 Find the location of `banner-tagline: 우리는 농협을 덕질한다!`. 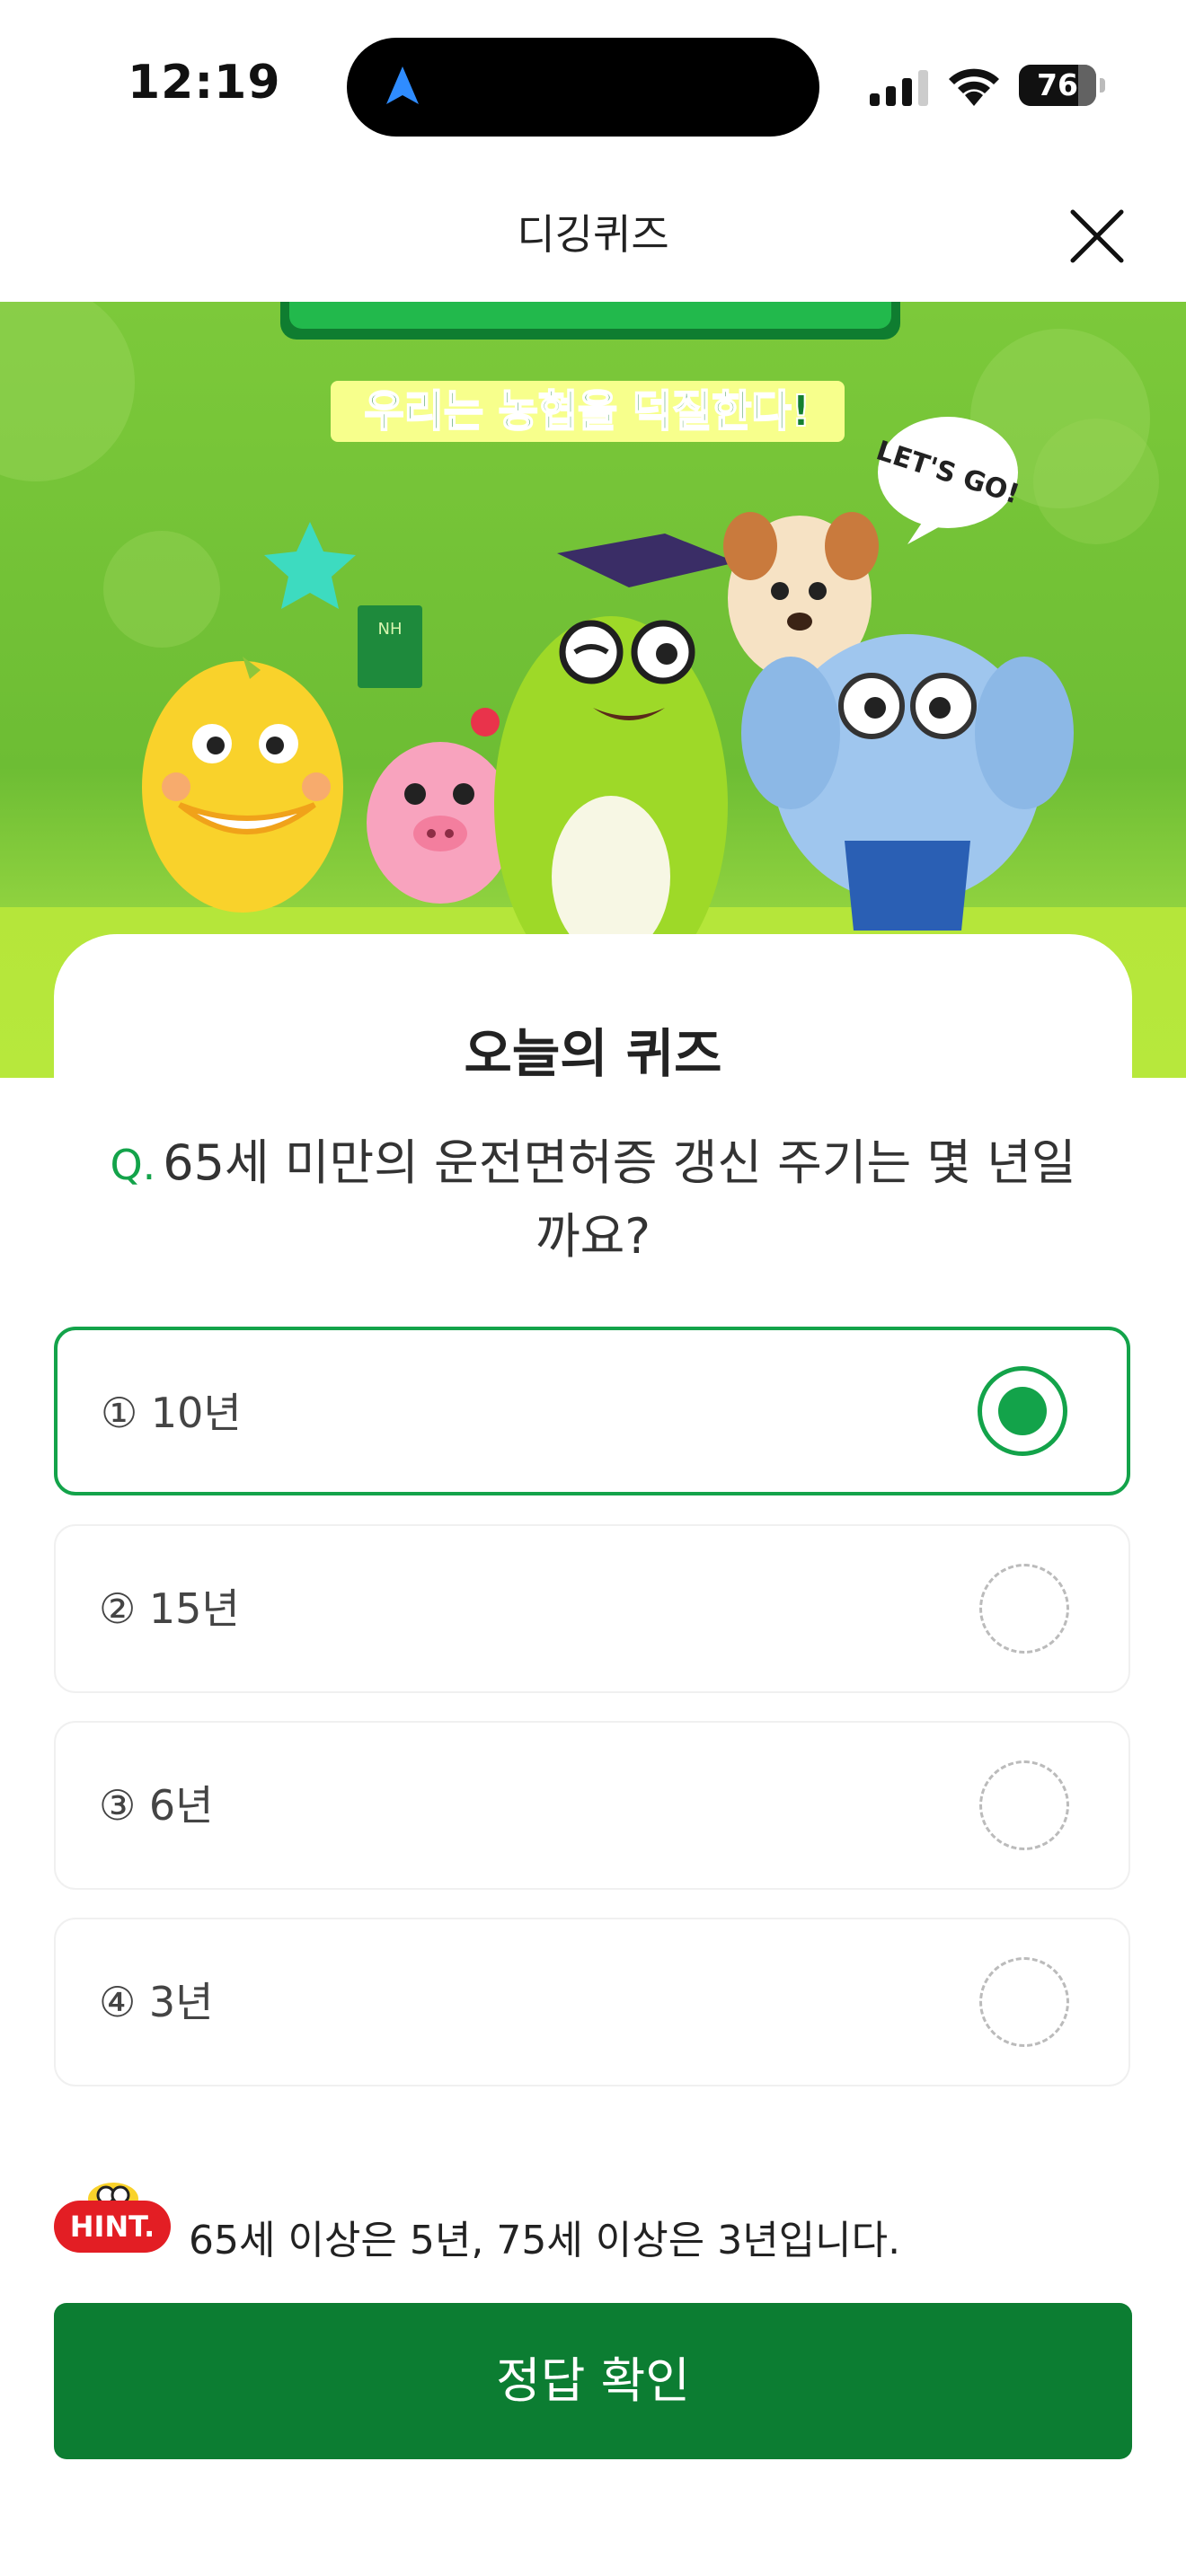

banner-tagline: 우리는 농협을 덕질한다! is located at coordinates (588, 411).